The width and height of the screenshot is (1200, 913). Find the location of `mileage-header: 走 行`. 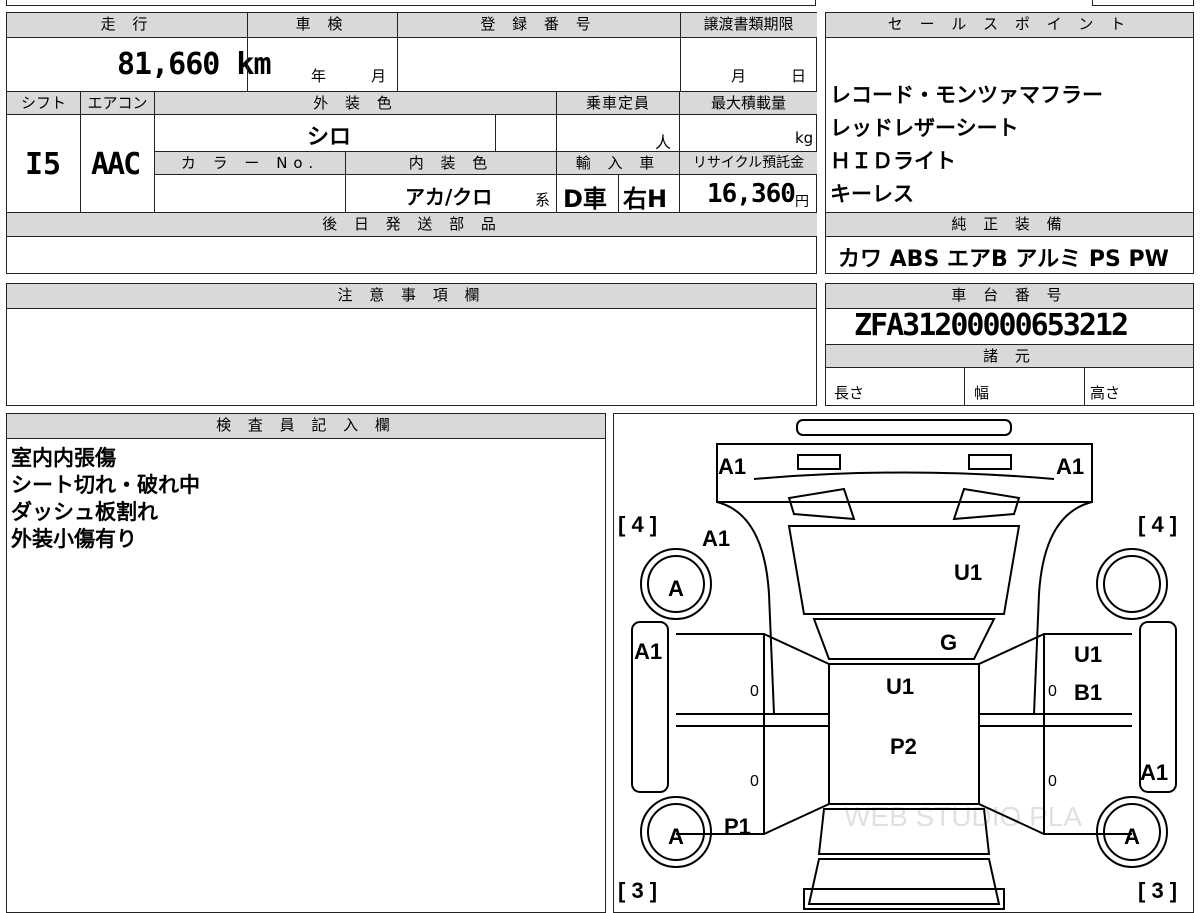

mileage-header: 走 行 is located at coordinates (127, 25).